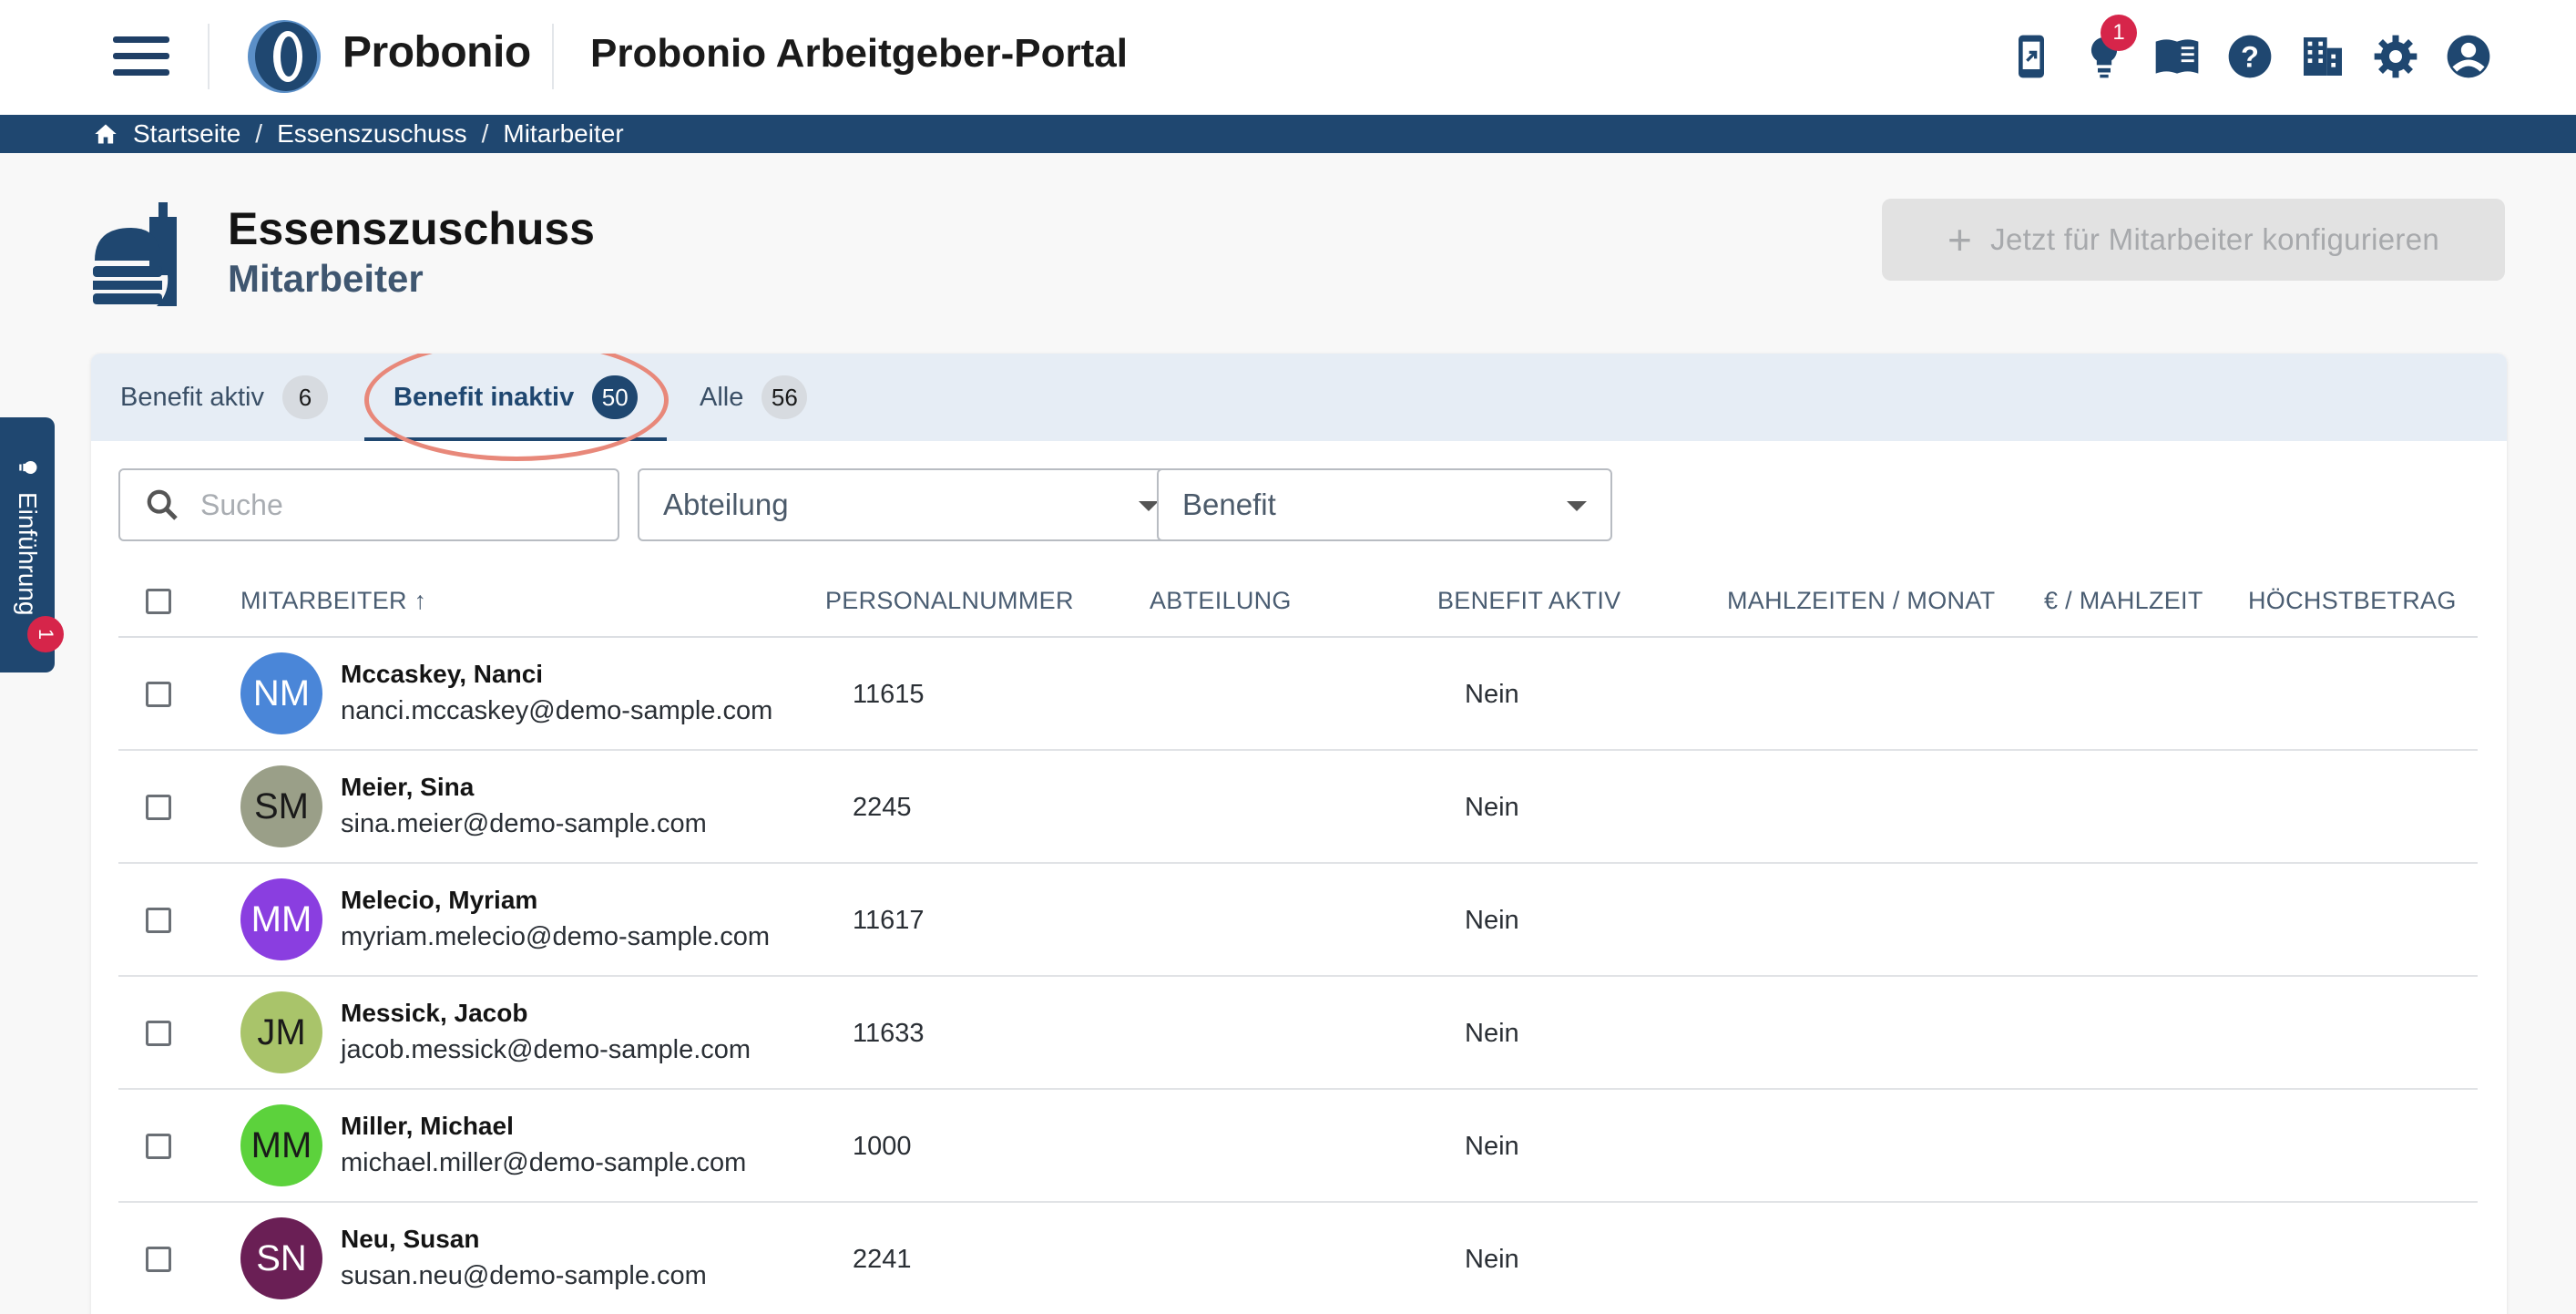 This screenshot has height=1314, width=2576. Describe the element at coordinates (882, 808) in the screenshot. I see `personal-number: 2245` at that location.